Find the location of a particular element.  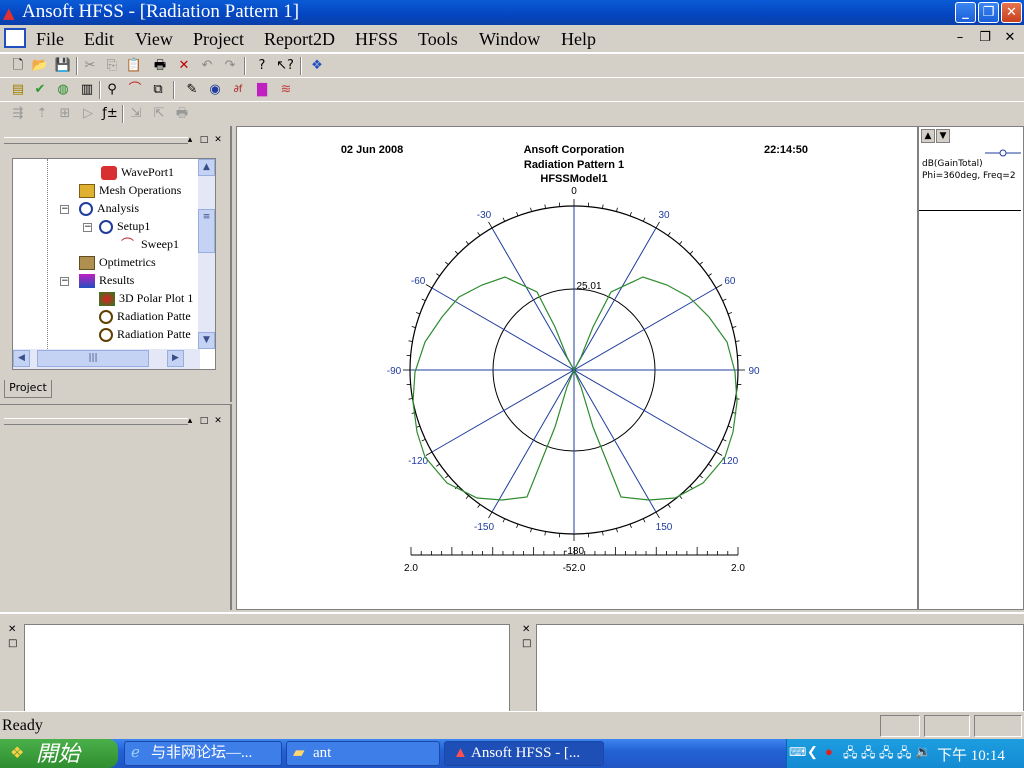

analyze-icon: ✔ is located at coordinates (40, 90).